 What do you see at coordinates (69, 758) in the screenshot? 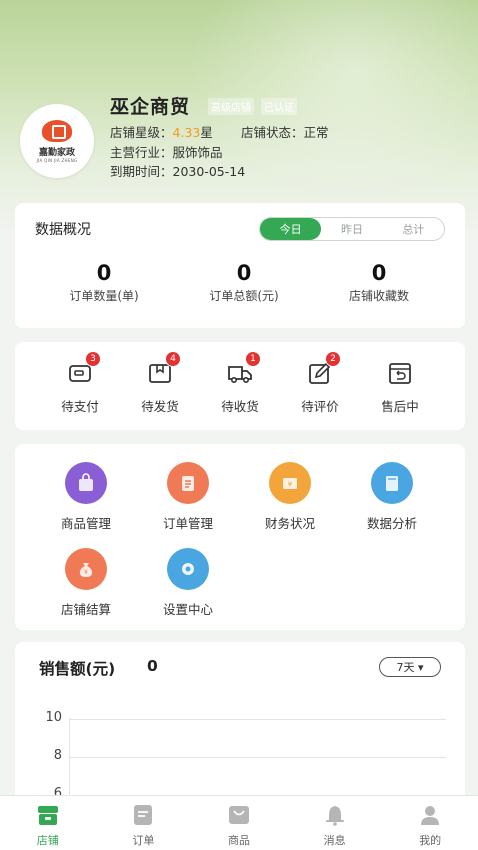
I see `y-axis-line` at bounding box center [69, 758].